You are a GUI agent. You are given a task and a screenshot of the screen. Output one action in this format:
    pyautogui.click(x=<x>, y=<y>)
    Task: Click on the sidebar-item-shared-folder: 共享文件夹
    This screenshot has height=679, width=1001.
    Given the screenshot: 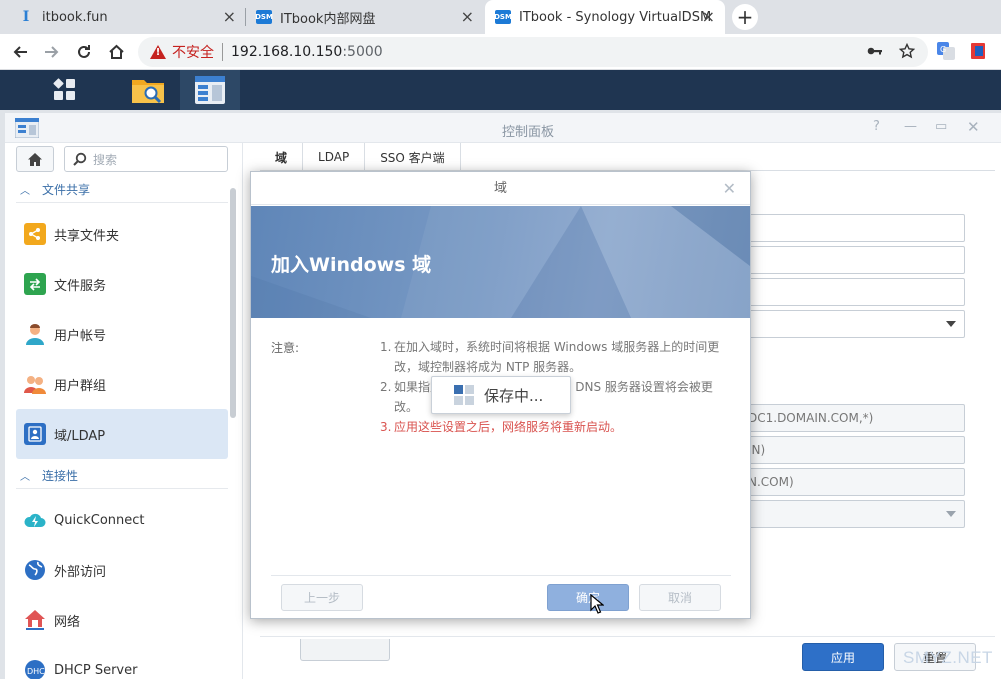 What is the action you would take?
    pyautogui.click(x=122, y=234)
    